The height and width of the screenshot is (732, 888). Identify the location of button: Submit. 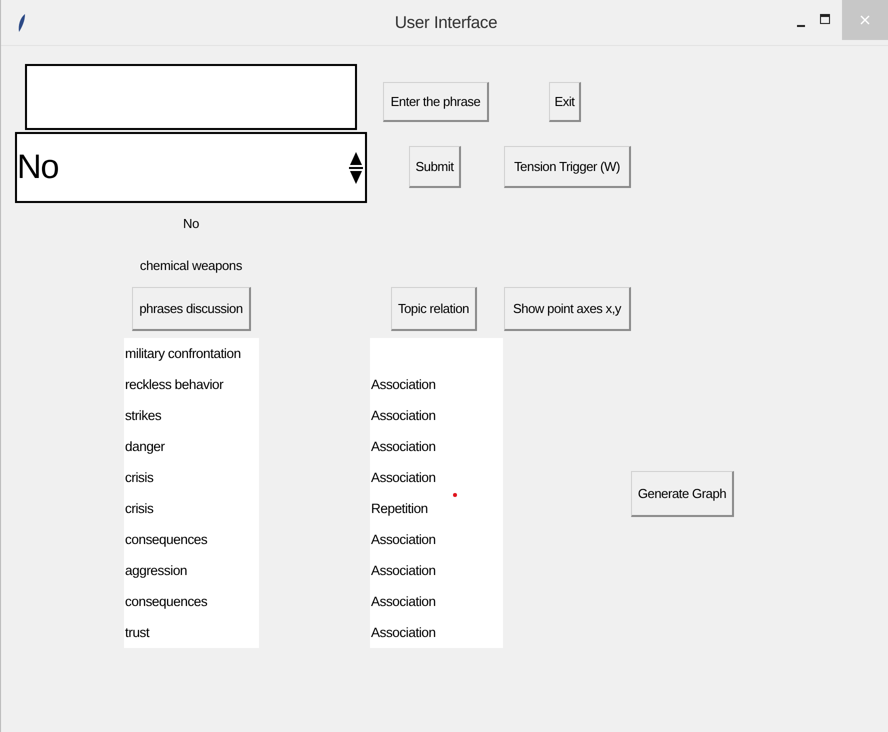
(435, 167).